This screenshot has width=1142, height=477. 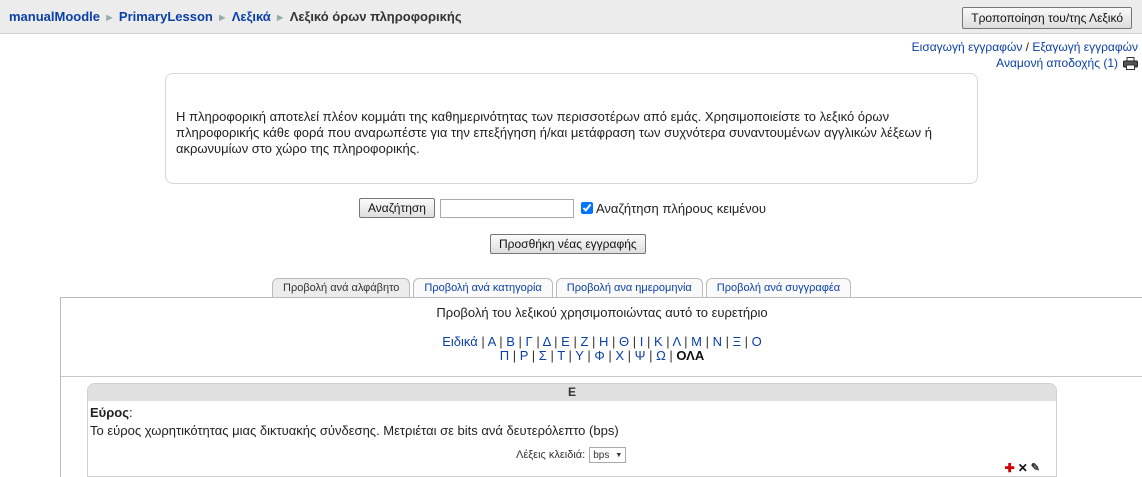 What do you see at coordinates (565, 341) in the screenshot?
I see `index-letter-link: Ε` at bounding box center [565, 341].